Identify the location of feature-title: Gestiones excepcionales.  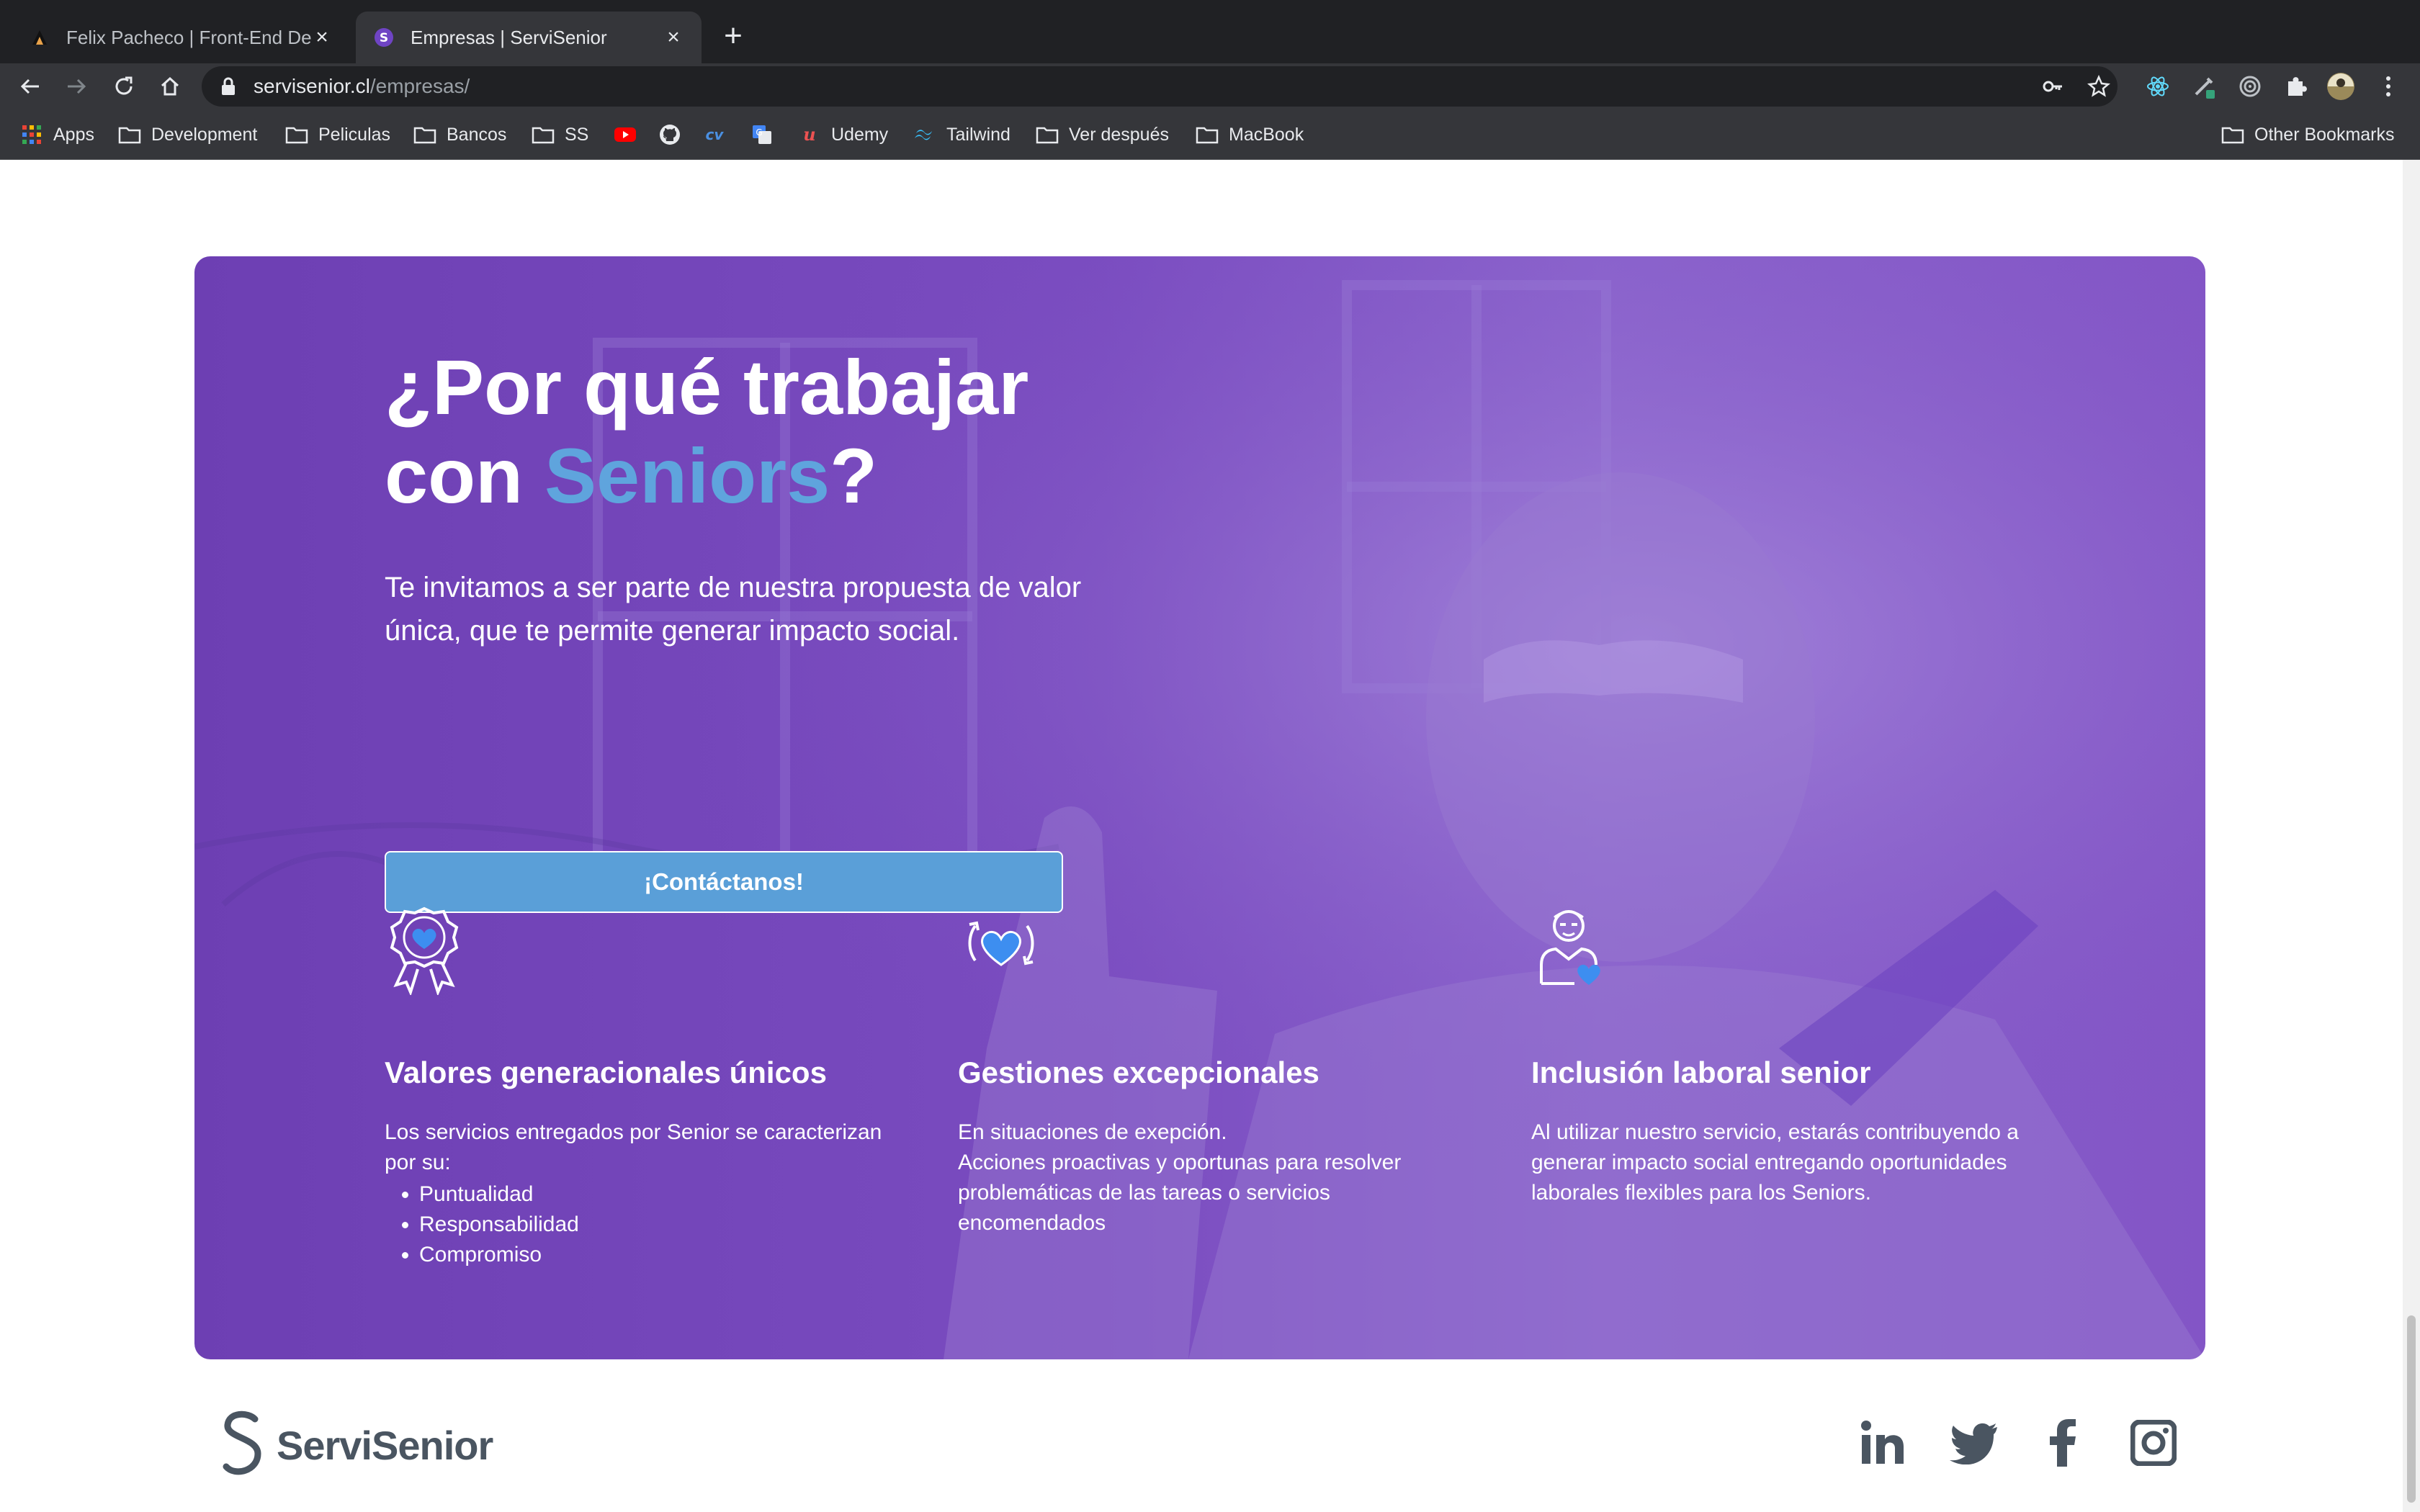
(1138, 1072).